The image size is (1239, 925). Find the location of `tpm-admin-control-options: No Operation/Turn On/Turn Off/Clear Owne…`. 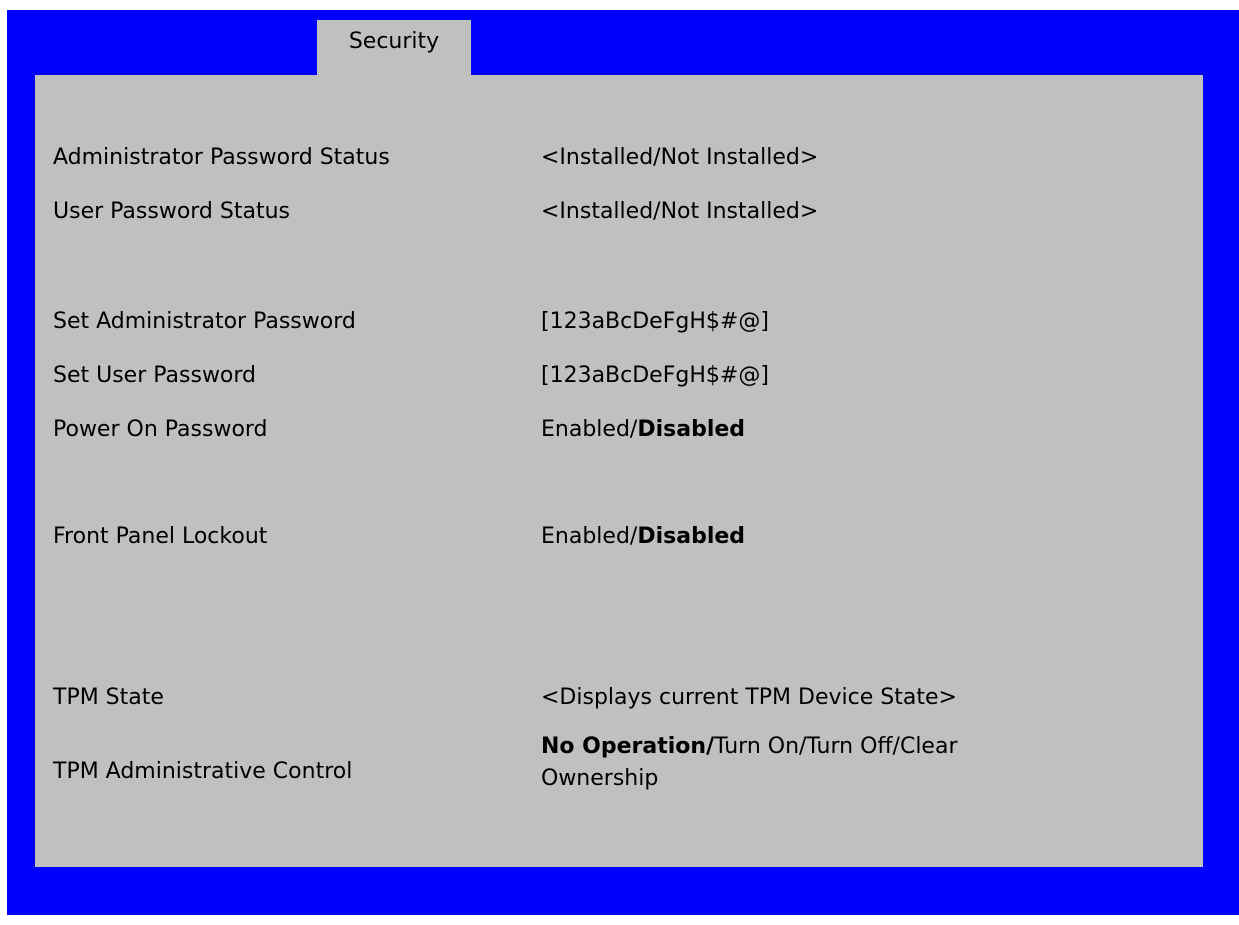

tpm-admin-control-options: No Operation/Turn On/Turn Off/Clear Owne… is located at coordinates (811, 763).